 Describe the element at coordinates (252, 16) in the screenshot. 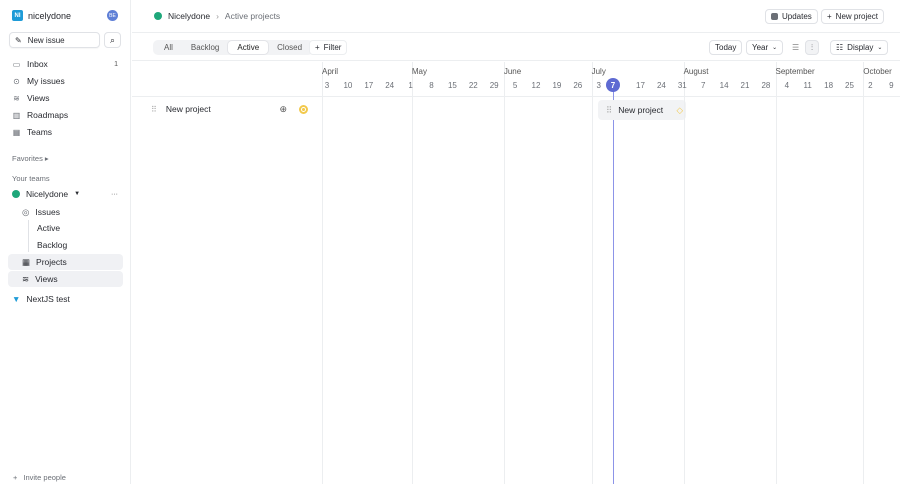

I see `page-title: Active projects` at that location.